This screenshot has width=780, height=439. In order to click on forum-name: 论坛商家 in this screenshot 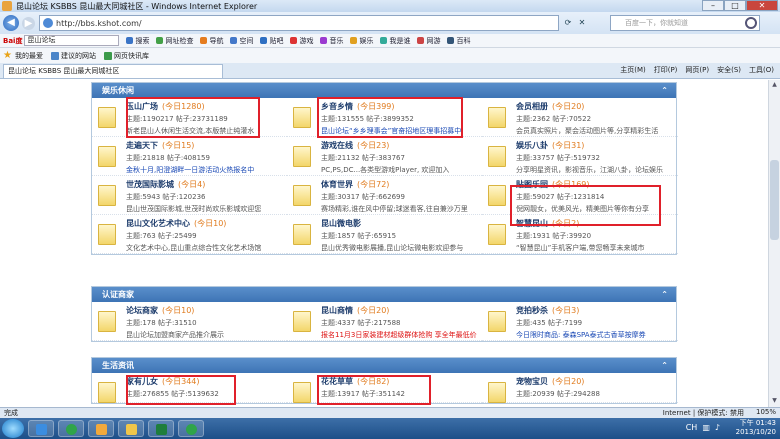, I will do `click(142, 310)`.